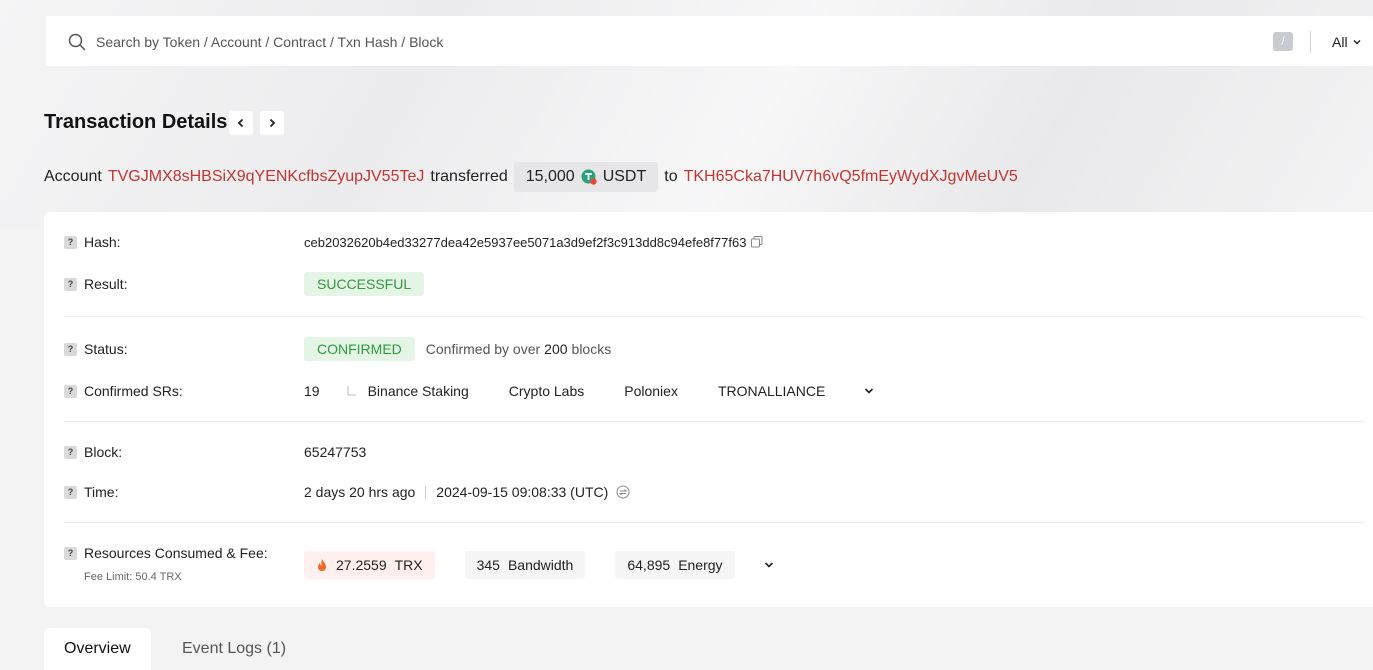 The width and height of the screenshot is (1373, 670). I want to click on energy-amount: 64,895, so click(649, 565).